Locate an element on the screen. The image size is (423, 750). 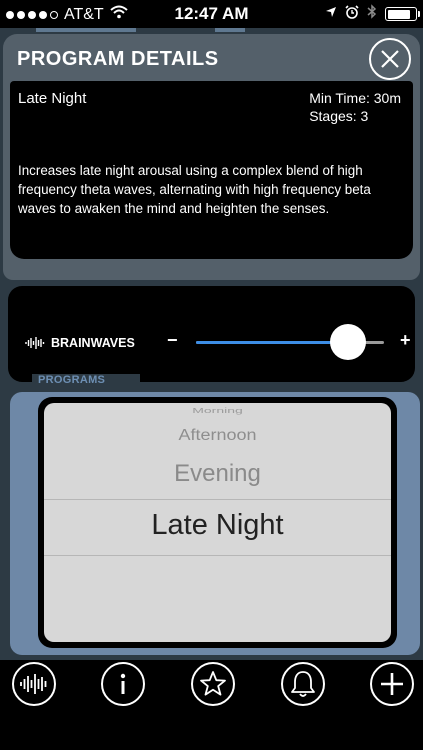
star-icon is located at coordinates (213, 683).